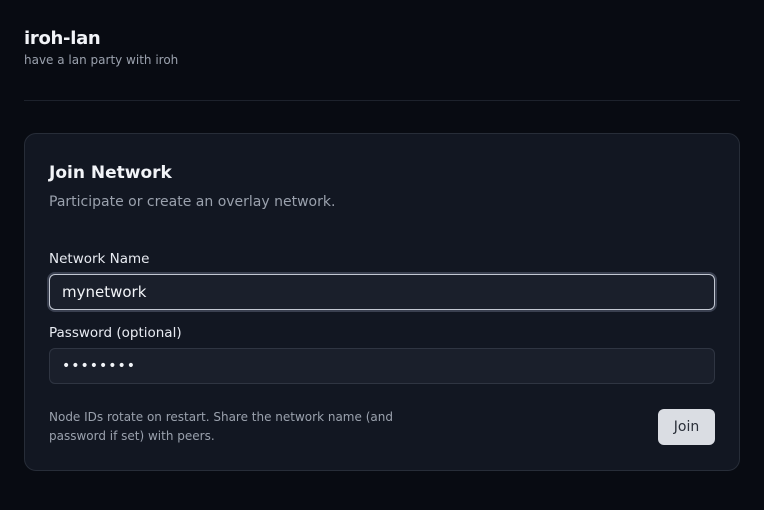 The image size is (764, 510). Describe the element at coordinates (382, 100) in the screenshot. I see `header-divider` at that location.